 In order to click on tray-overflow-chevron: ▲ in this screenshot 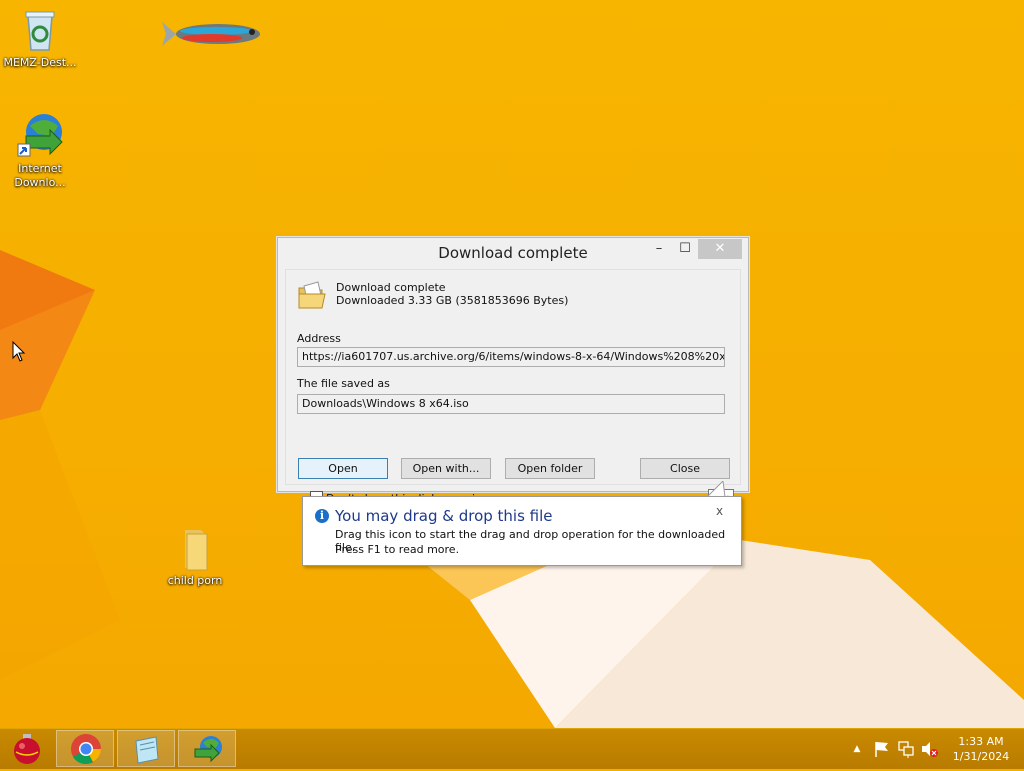, I will do `click(857, 749)`.